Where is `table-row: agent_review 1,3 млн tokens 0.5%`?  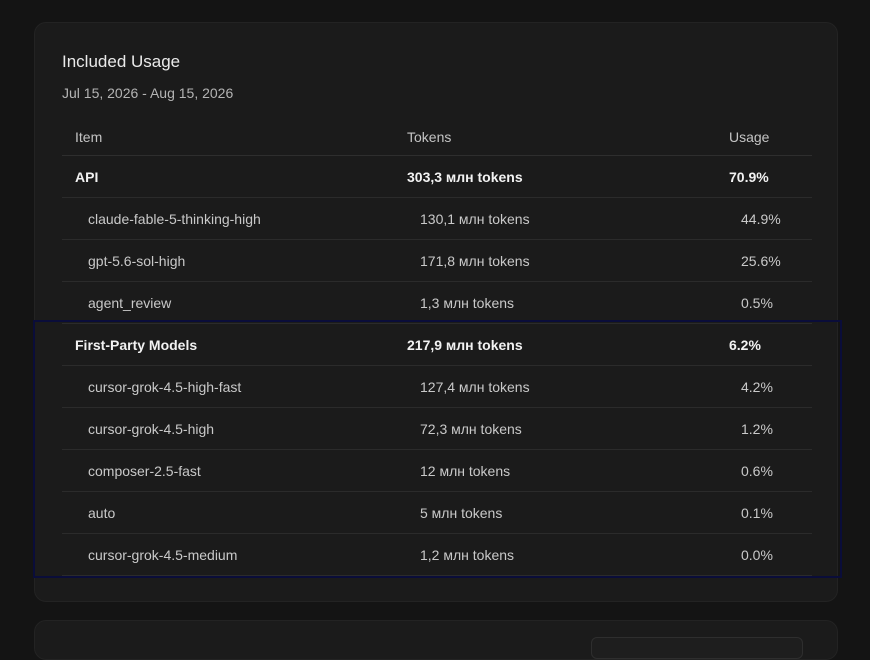
table-row: agent_review 1,3 млн tokens 0.5% is located at coordinates (437, 303).